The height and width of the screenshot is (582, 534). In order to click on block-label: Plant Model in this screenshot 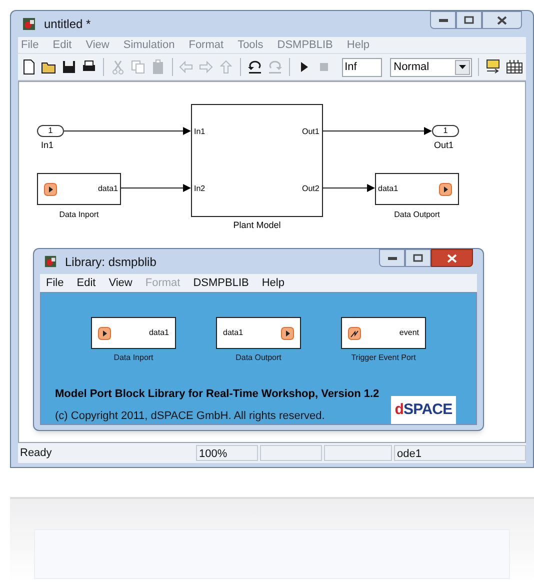, I will do `click(257, 225)`.